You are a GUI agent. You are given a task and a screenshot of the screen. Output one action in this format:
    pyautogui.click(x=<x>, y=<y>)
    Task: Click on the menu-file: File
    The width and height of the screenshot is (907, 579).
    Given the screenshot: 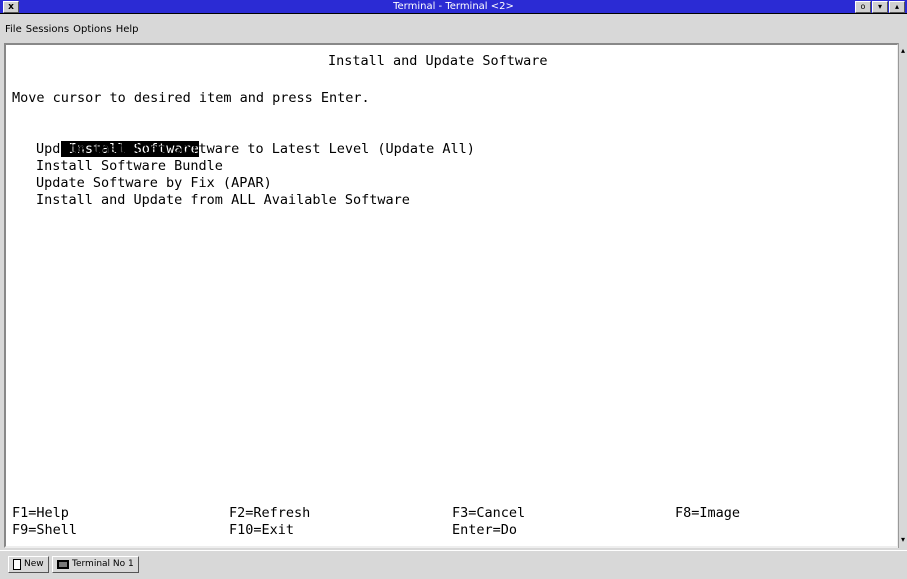 What is the action you would take?
    pyautogui.click(x=12, y=30)
    